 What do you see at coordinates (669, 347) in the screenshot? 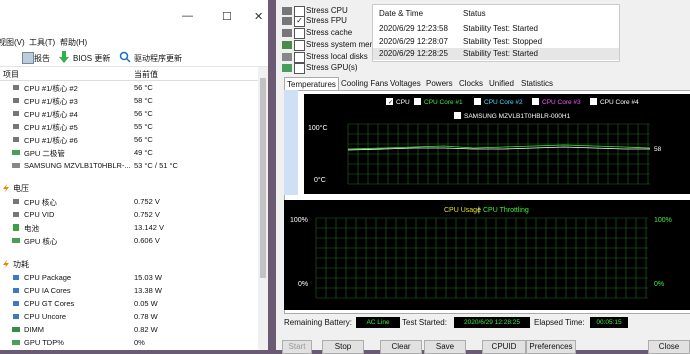
I see `close-button: Close` at bounding box center [669, 347].